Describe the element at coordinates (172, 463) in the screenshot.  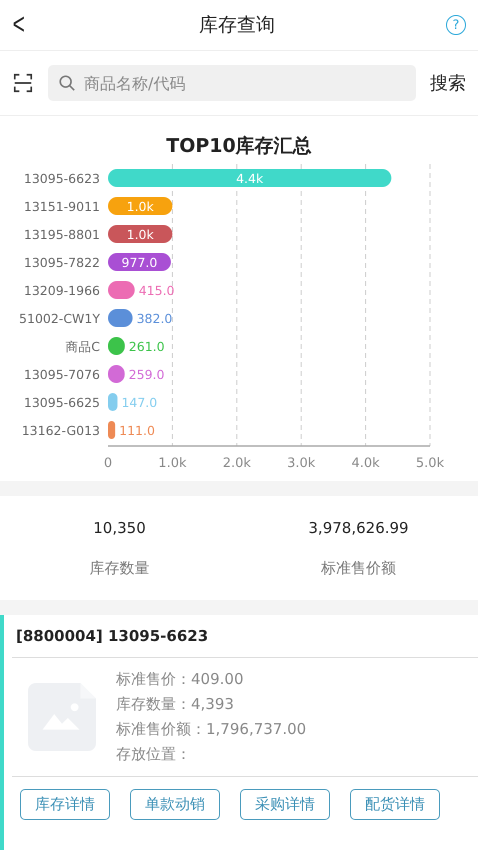
I see `x-tick-label: 1.0k` at that location.